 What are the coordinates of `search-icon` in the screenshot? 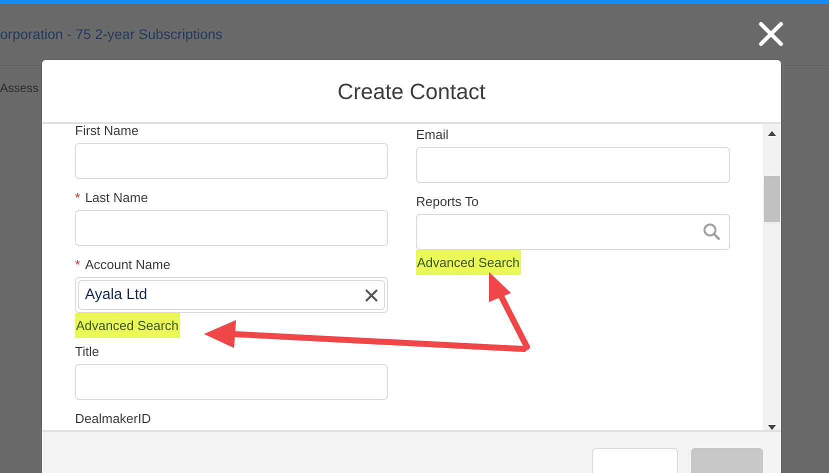 It's located at (712, 232).